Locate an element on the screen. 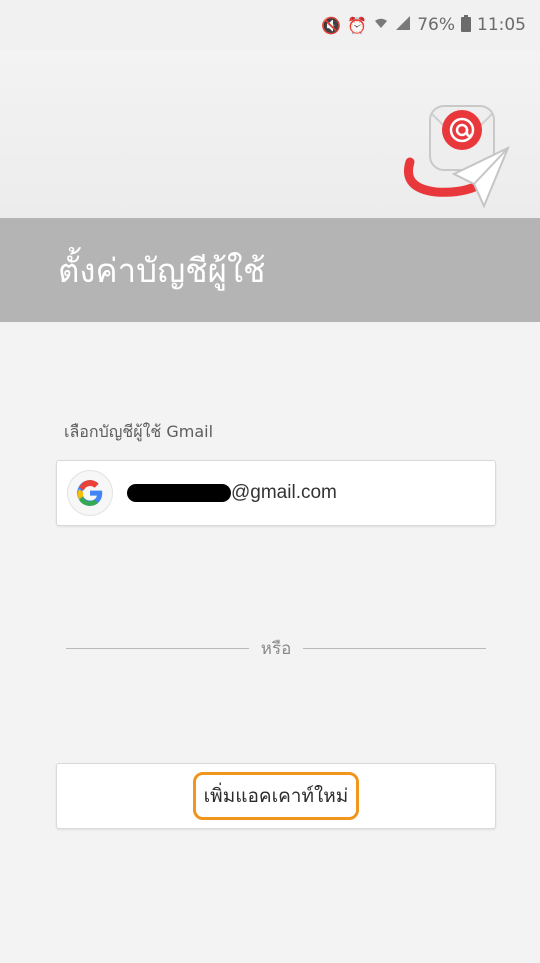 This screenshot has width=540, height=963. status-bar: 🔇 ⏰ 76% 11:05 is located at coordinates (270, 25).